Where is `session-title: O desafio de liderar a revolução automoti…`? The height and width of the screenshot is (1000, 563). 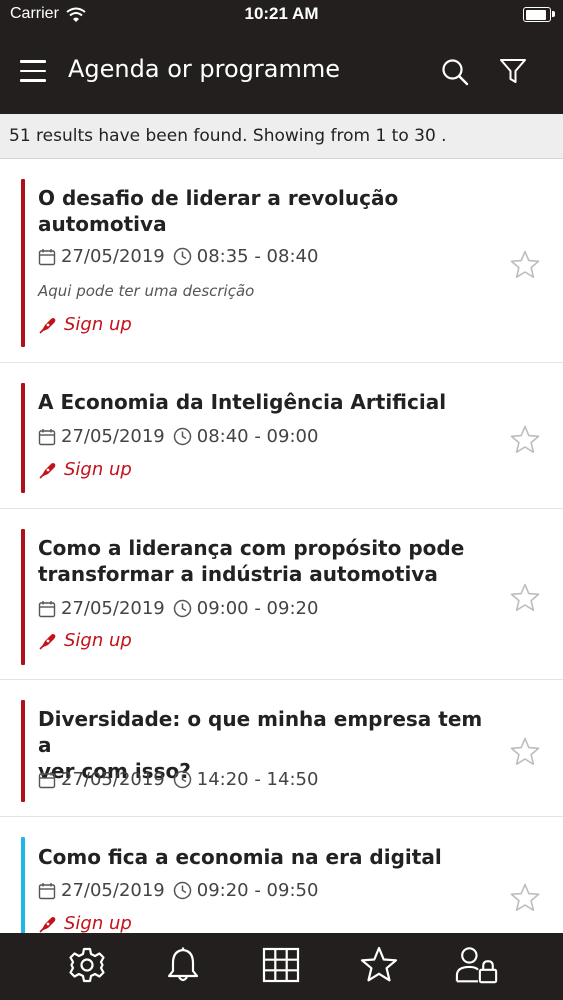 session-title: O desafio de liderar a revolução automoti… is located at coordinates (268, 211).